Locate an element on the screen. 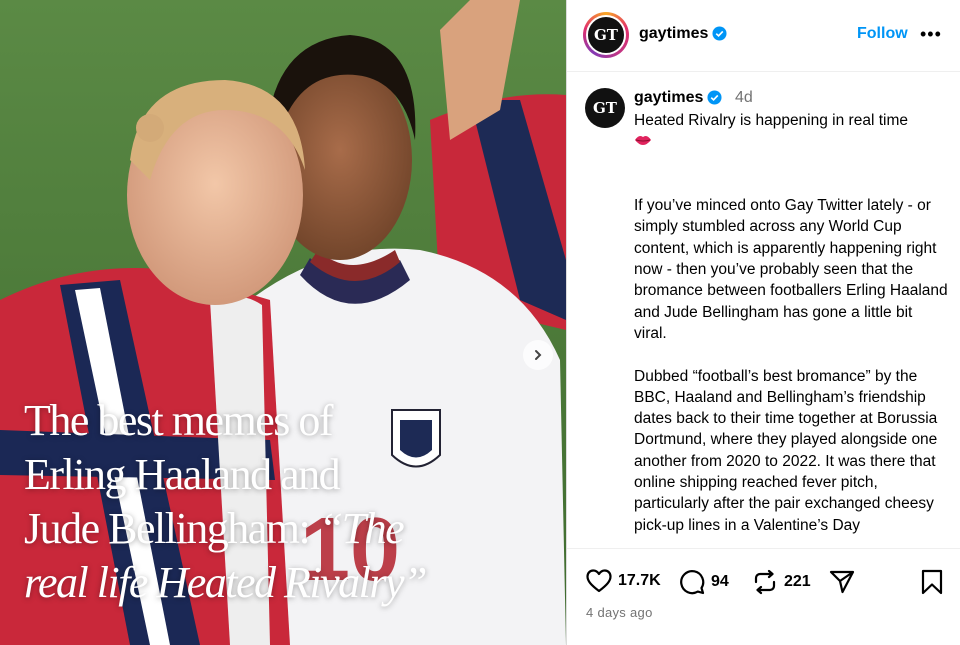 The height and width of the screenshot is (645, 960). post-date: 4 days ago is located at coordinates (619, 612).